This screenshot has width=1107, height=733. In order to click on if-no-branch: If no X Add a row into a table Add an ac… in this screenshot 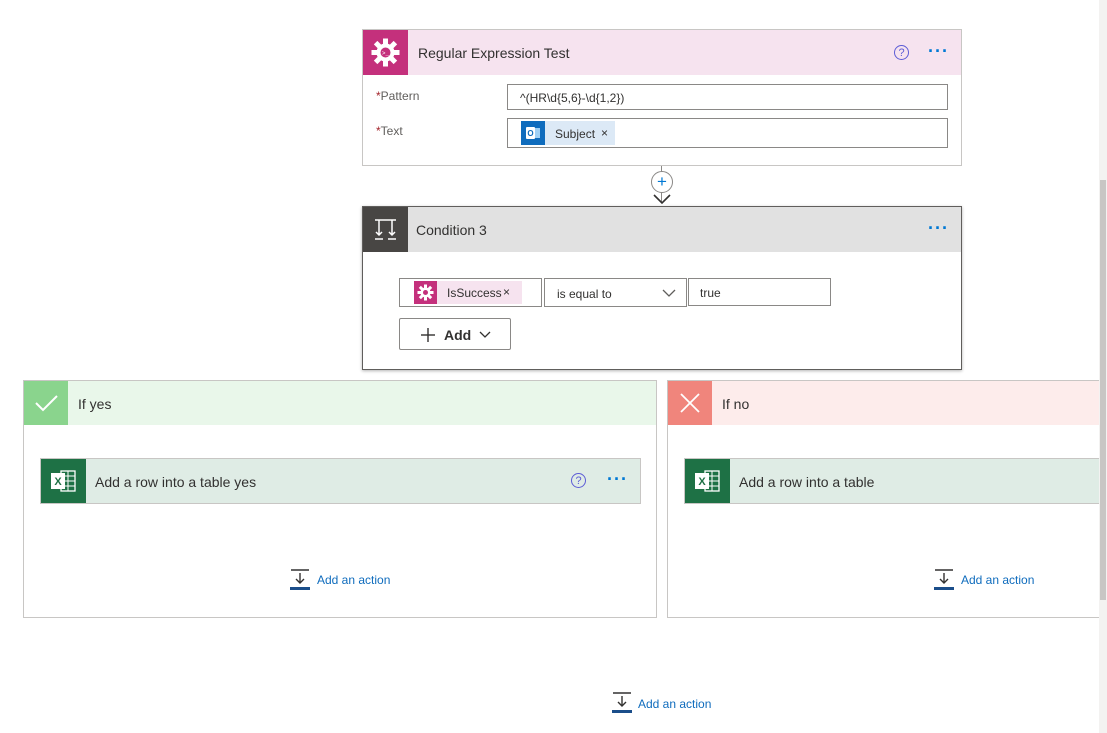, I will do `click(887, 499)`.